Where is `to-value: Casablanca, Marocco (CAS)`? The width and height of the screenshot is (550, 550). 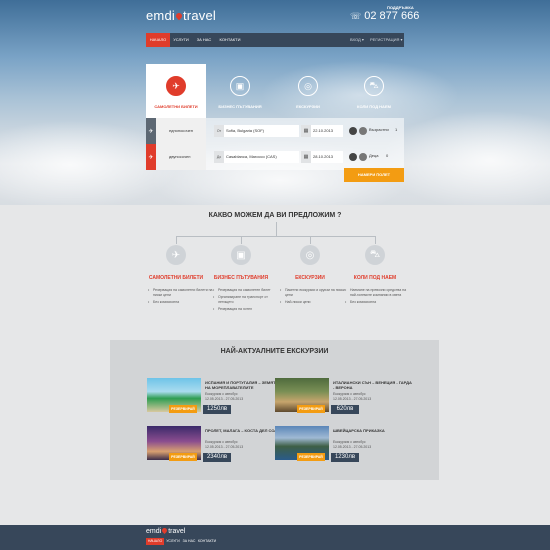 to-value: Casablanca, Marocco (CAS) is located at coordinates (251, 156).